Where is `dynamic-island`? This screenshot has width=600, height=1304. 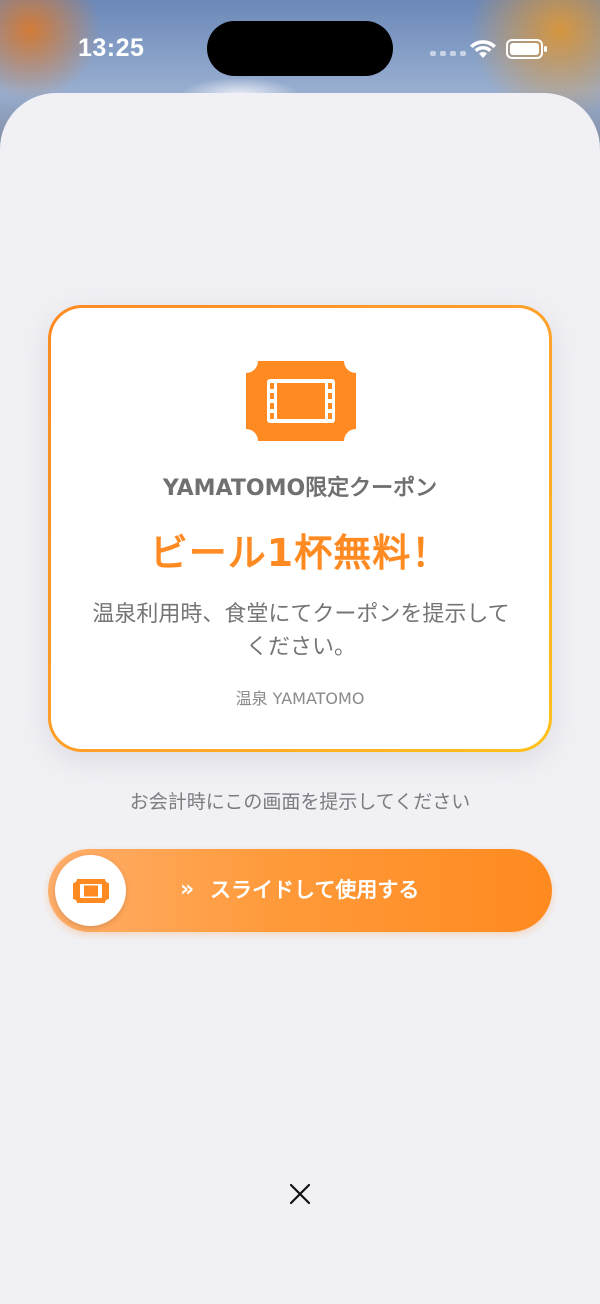
dynamic-island is located at coordinates (300, 48).